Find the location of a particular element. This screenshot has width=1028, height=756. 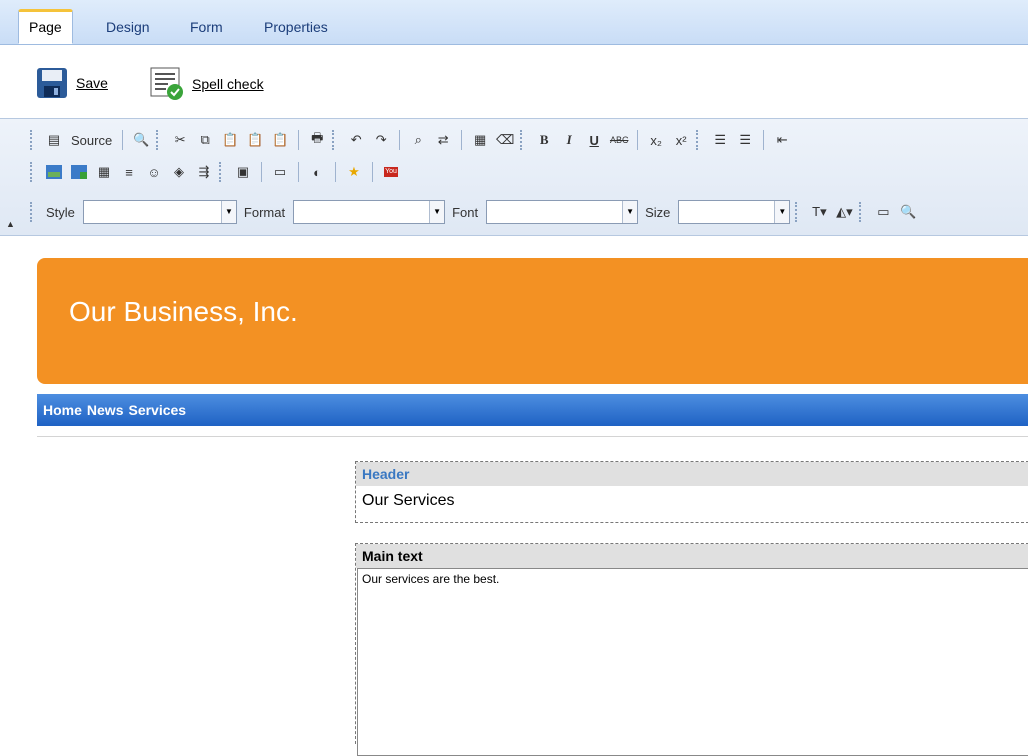

nav-link-services: Services is located at coordinates (157, 410).